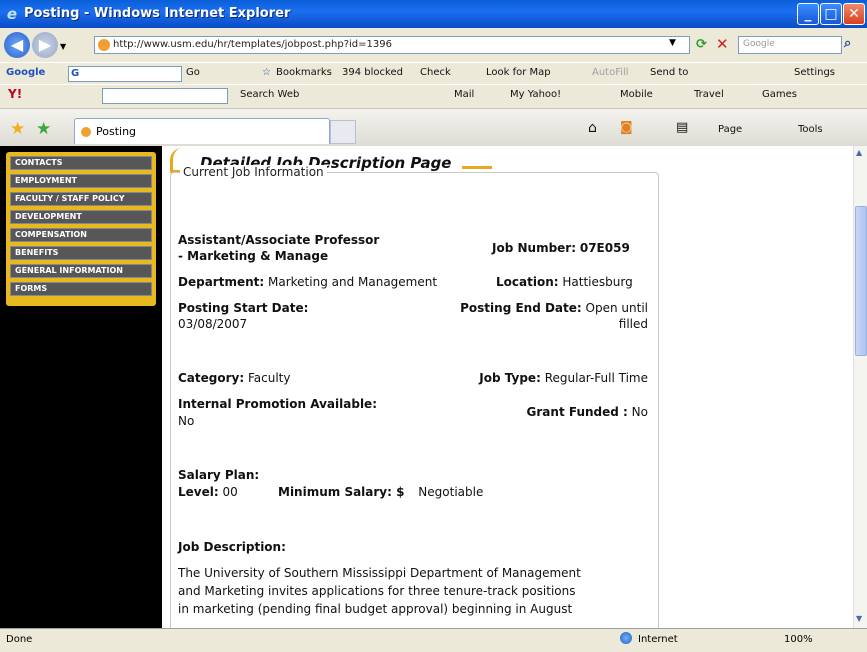  What do you see at coordinates (211, 378) in the screenshot?
I see `category-label: Category:` at bounding box center [211, 378].